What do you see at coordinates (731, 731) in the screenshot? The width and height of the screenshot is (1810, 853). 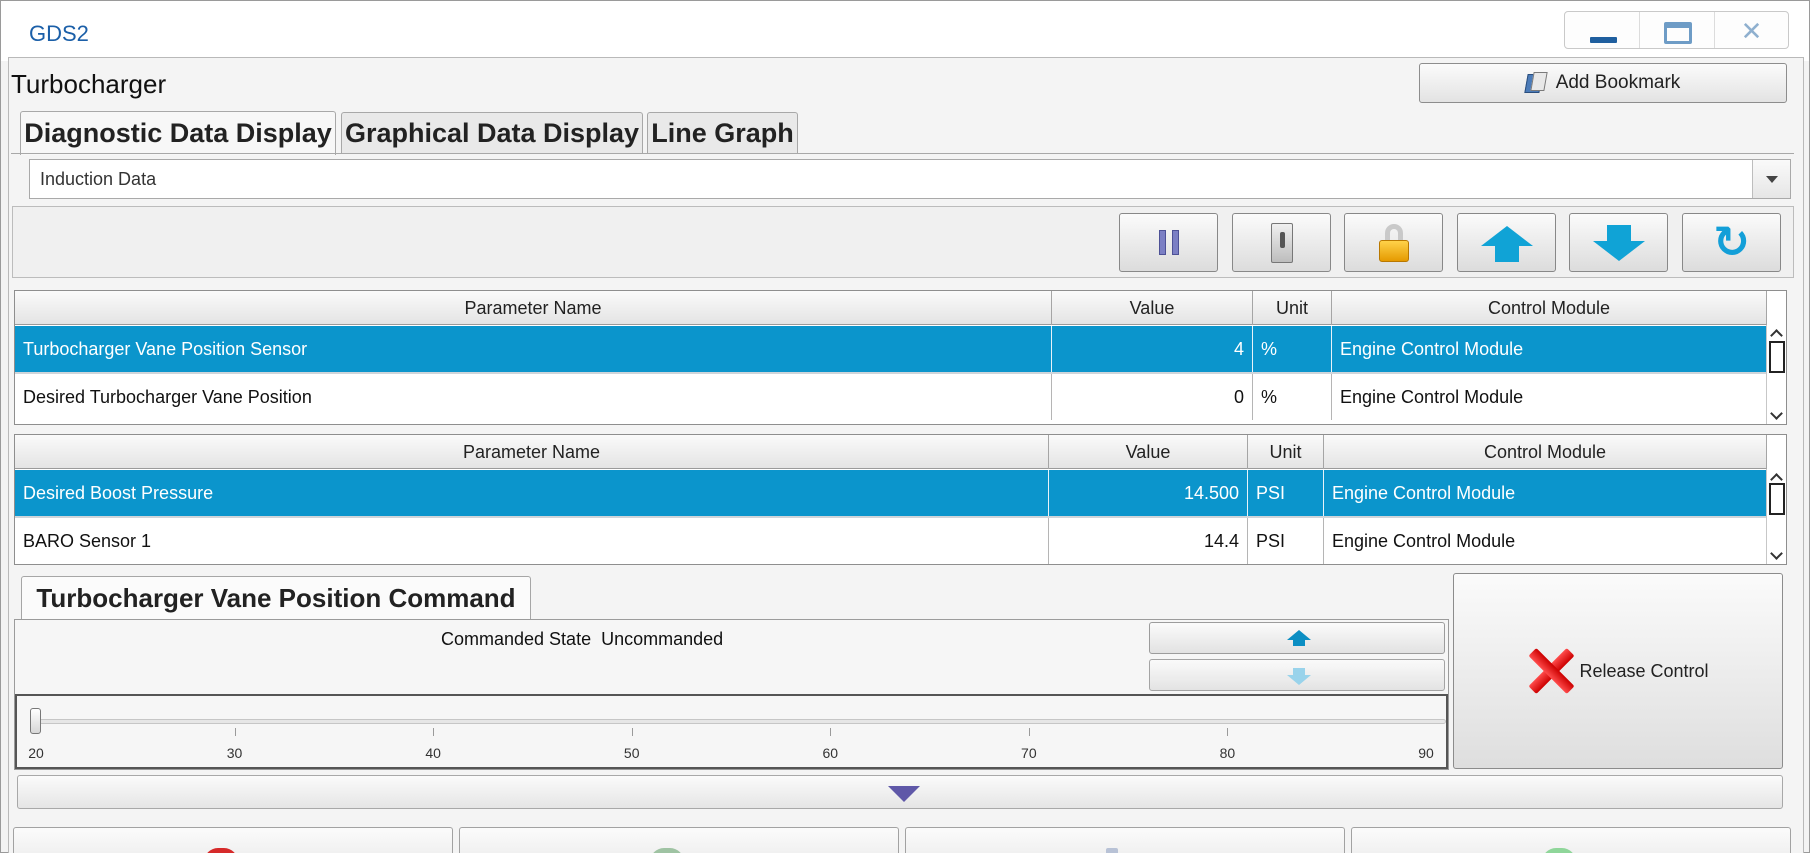 I see `command-slider: 20 30 40 50 60 70 80 90` at bounding box center [731, 731].